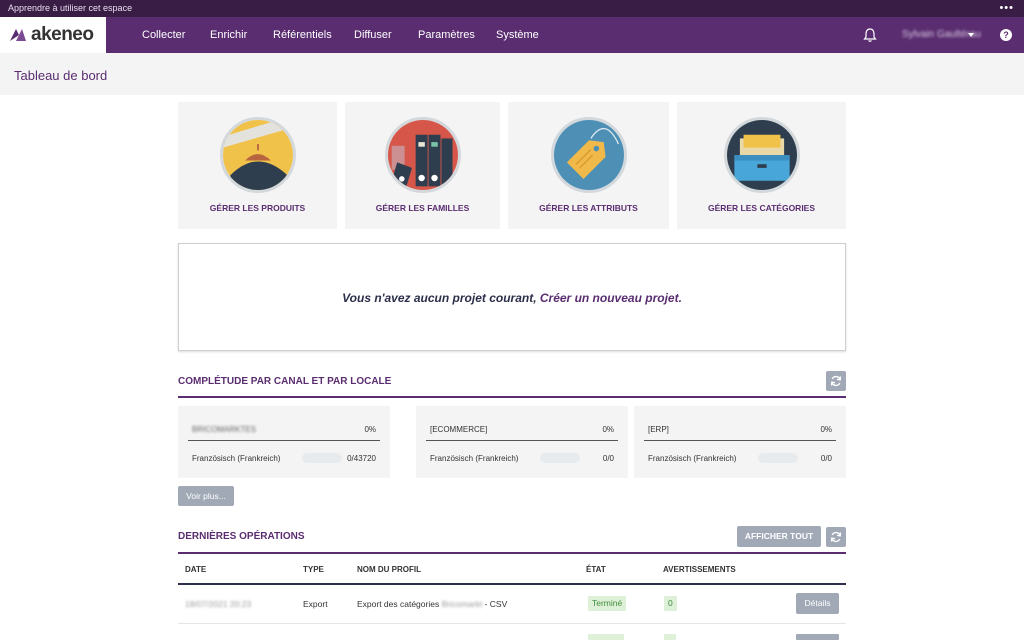  What do you see at coordinates (779, 536) in the screenshot?
I see `show-all-button: AFFICHER TOUT` at bounding box center [779, 536].